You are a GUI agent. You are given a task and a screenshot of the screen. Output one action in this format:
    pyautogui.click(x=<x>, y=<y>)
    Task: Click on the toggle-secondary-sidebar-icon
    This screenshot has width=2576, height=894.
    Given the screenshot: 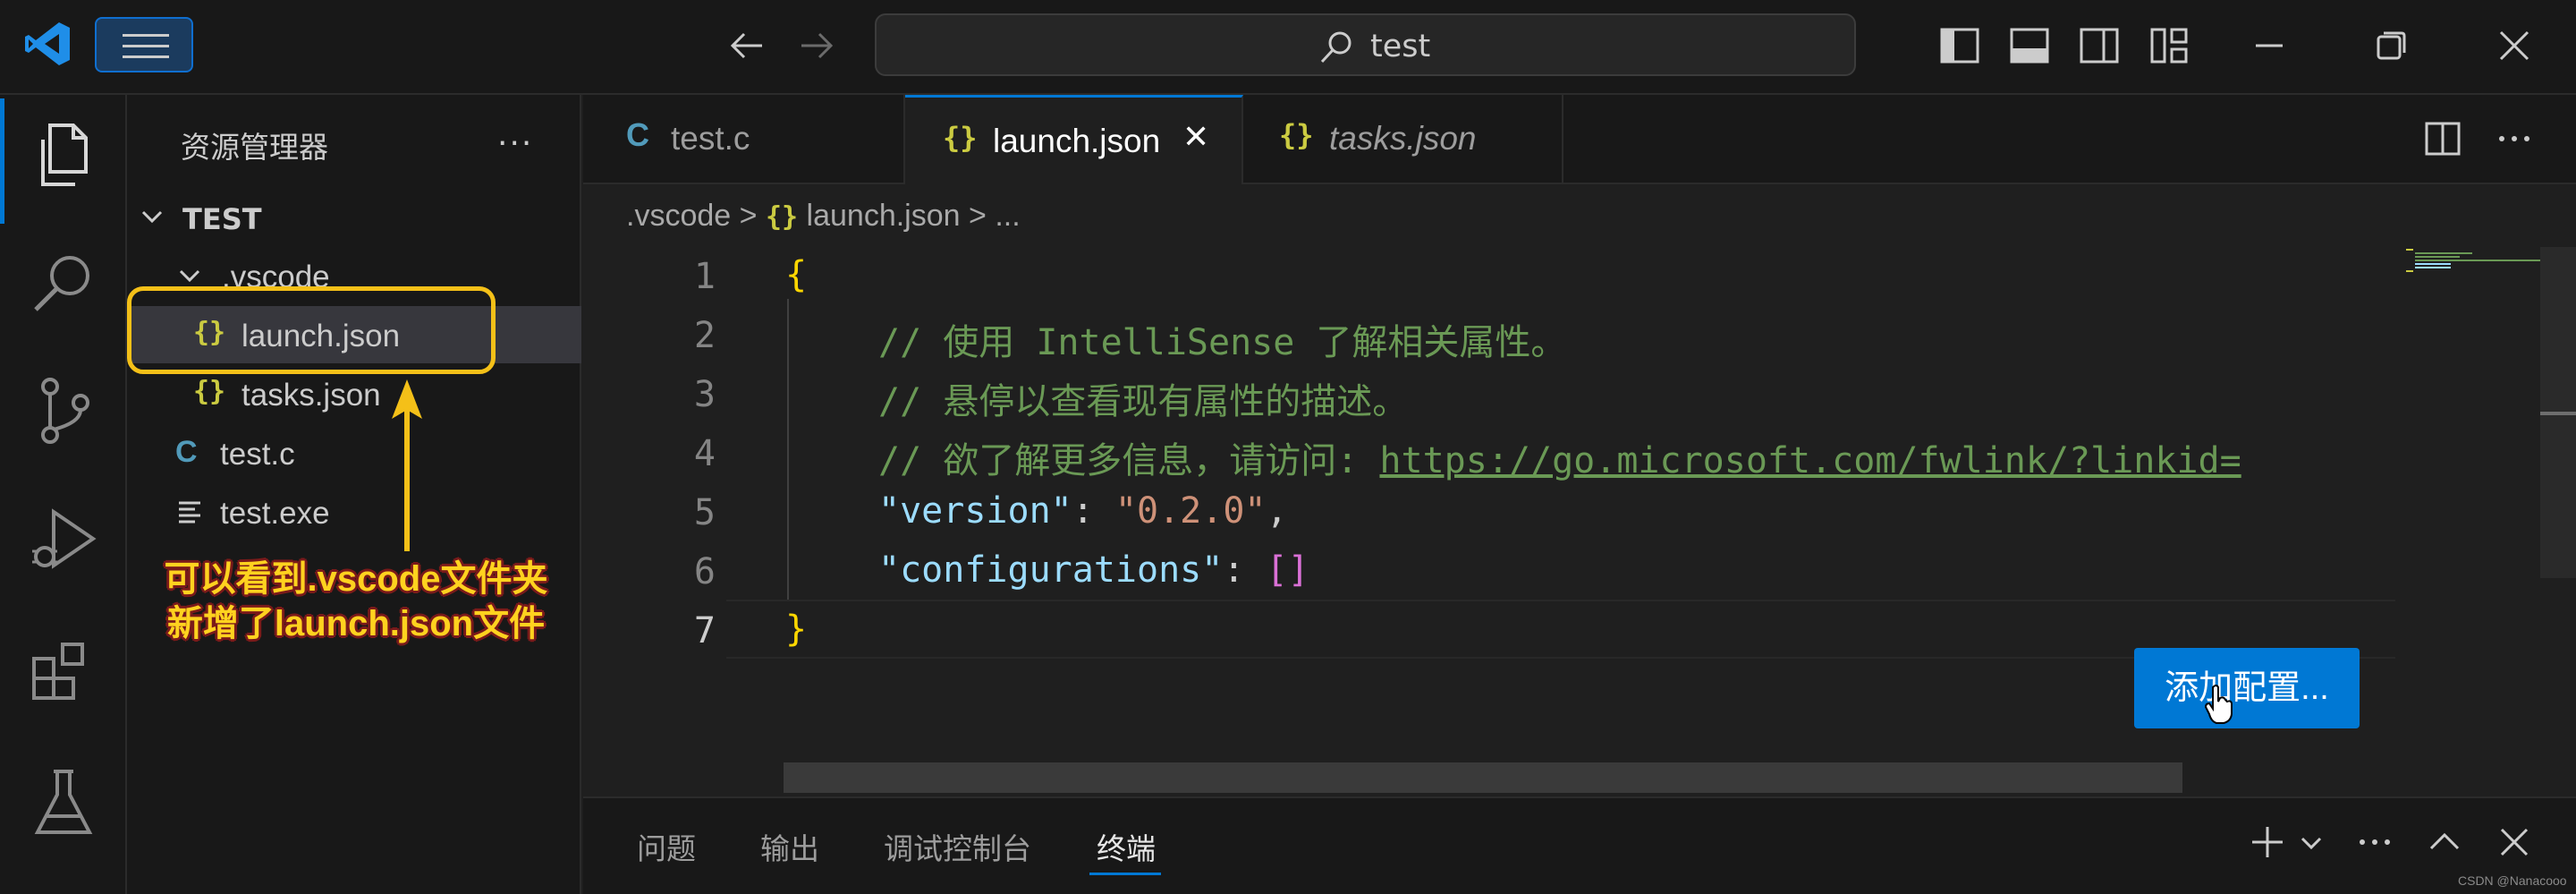 What is the action you would take?
    pyautogui.click(x=2099, y=46)
    